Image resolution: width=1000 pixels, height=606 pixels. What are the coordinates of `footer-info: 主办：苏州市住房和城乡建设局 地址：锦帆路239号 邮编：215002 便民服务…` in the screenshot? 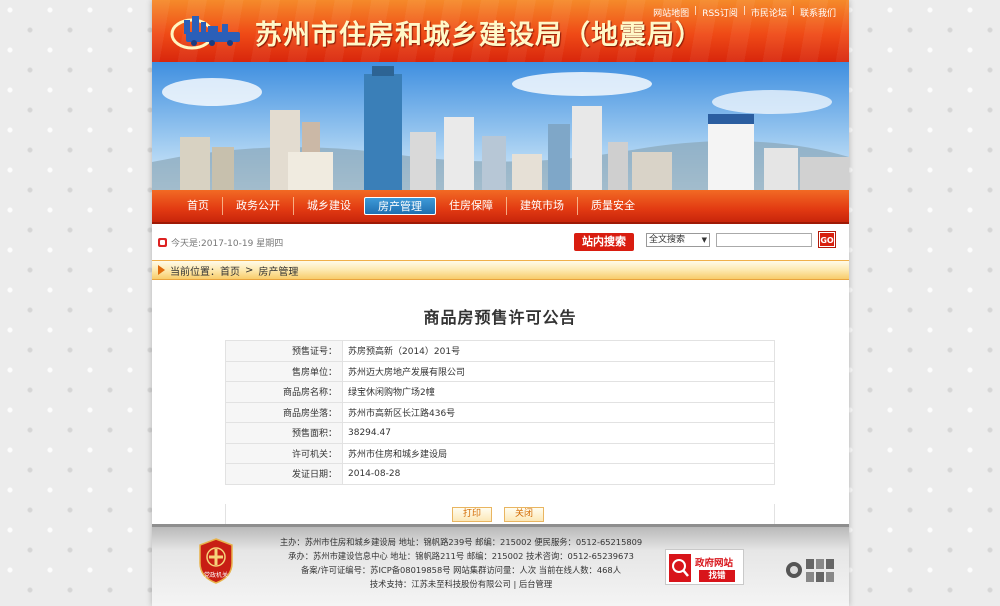 It's located at (461, 563).